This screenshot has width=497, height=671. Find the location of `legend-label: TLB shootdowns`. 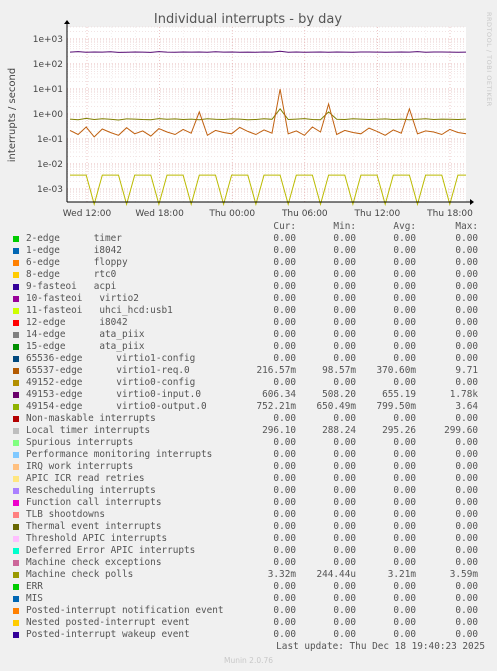

legend-label: TLB shootdowns is located at coordinates (66, 514).